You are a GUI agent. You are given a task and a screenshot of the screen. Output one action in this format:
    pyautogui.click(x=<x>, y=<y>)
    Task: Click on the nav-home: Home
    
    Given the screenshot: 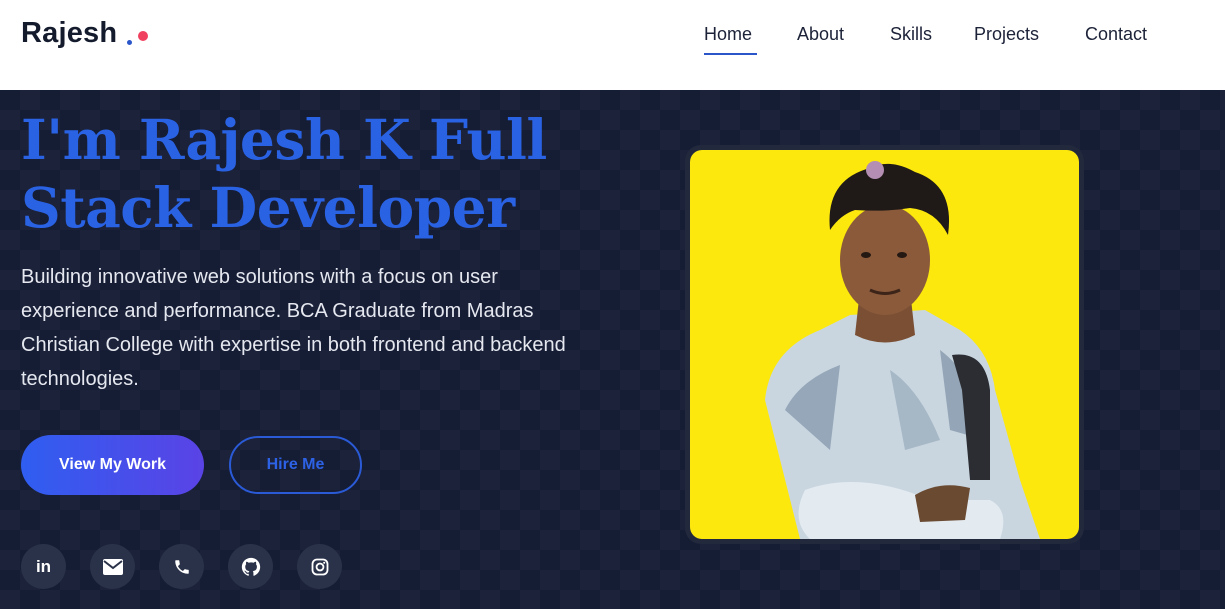 What is the action you would take?
    pyautogui.click(x=728, y=34)
    